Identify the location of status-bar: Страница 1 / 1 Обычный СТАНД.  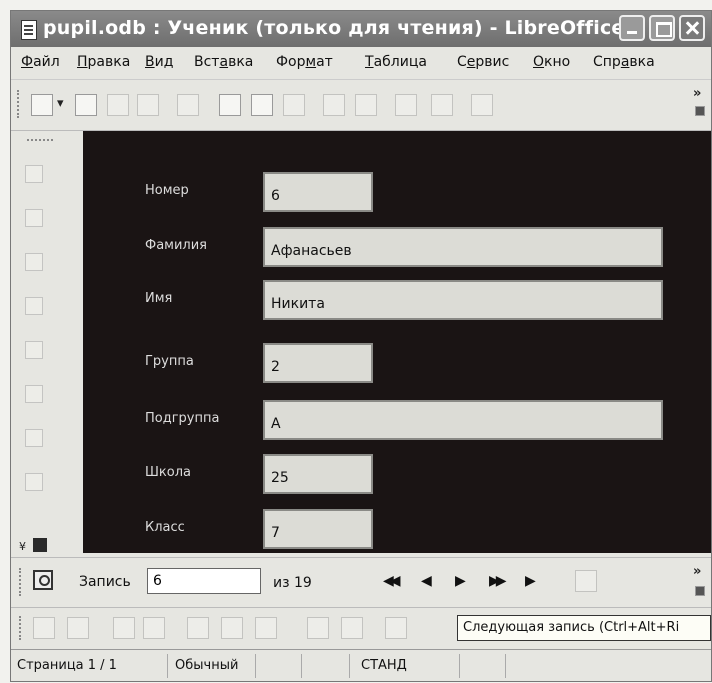
(361, 665).